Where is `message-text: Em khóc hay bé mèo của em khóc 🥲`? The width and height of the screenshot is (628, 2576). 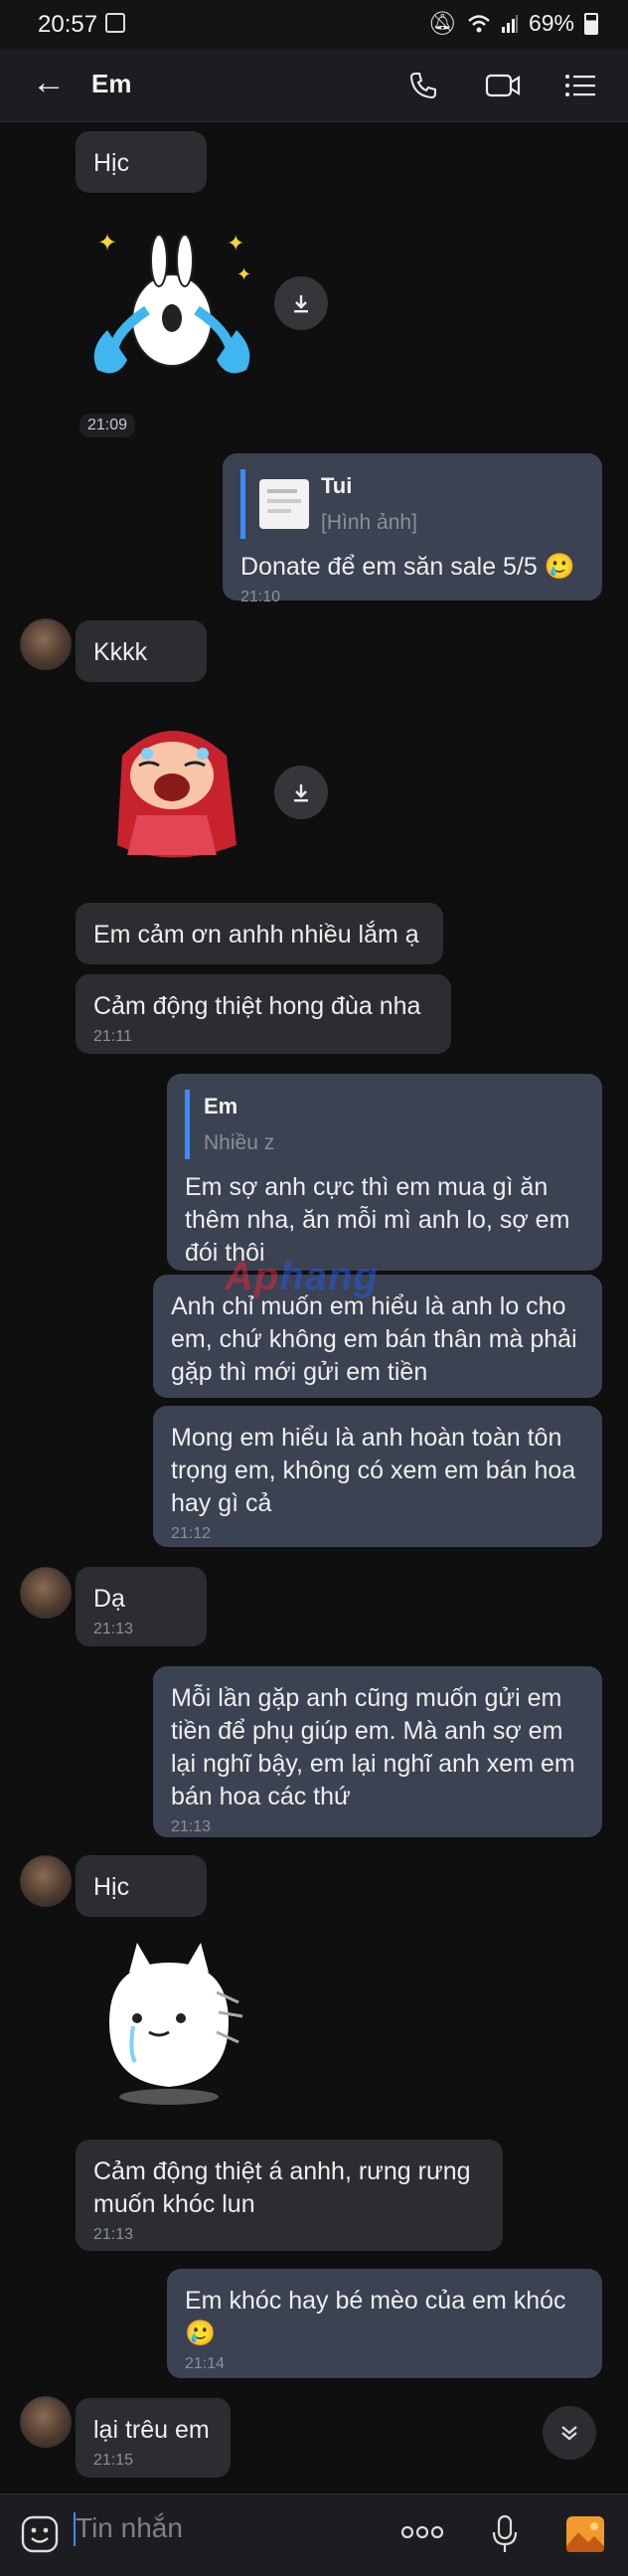
message-text: Em khóc hay bé mèo của em khóc 🥲 is located at coordinates (375, 2317).